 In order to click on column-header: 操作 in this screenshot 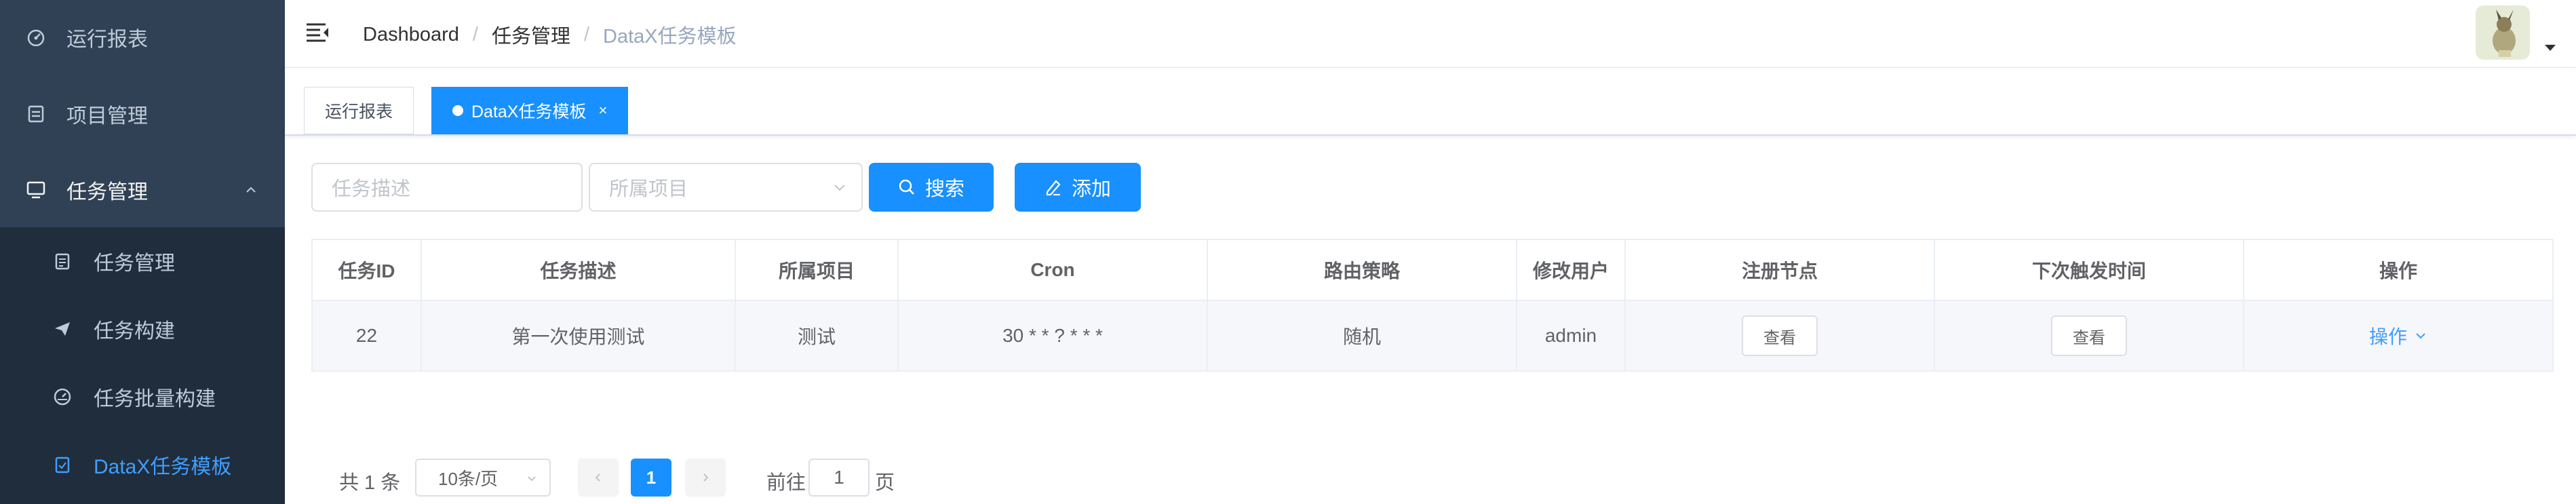, I will do `click(2398, 270)`.